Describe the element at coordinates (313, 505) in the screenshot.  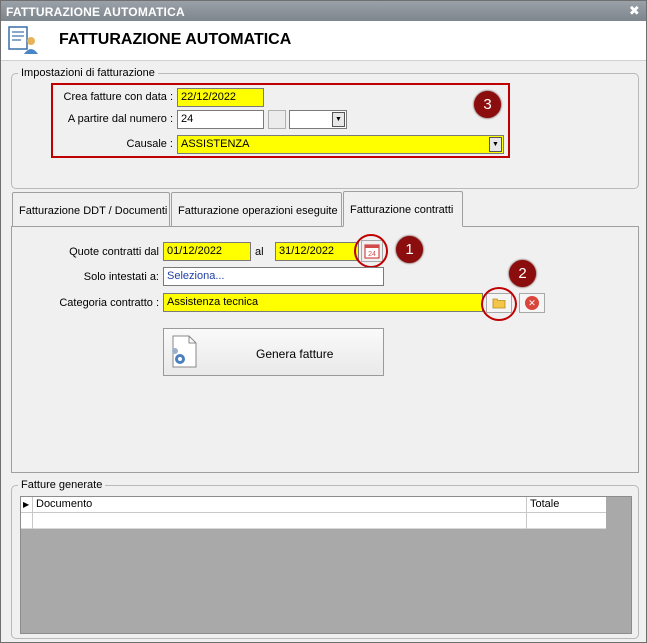
I see `grid-header: ▶ Documento Totale` at that location.